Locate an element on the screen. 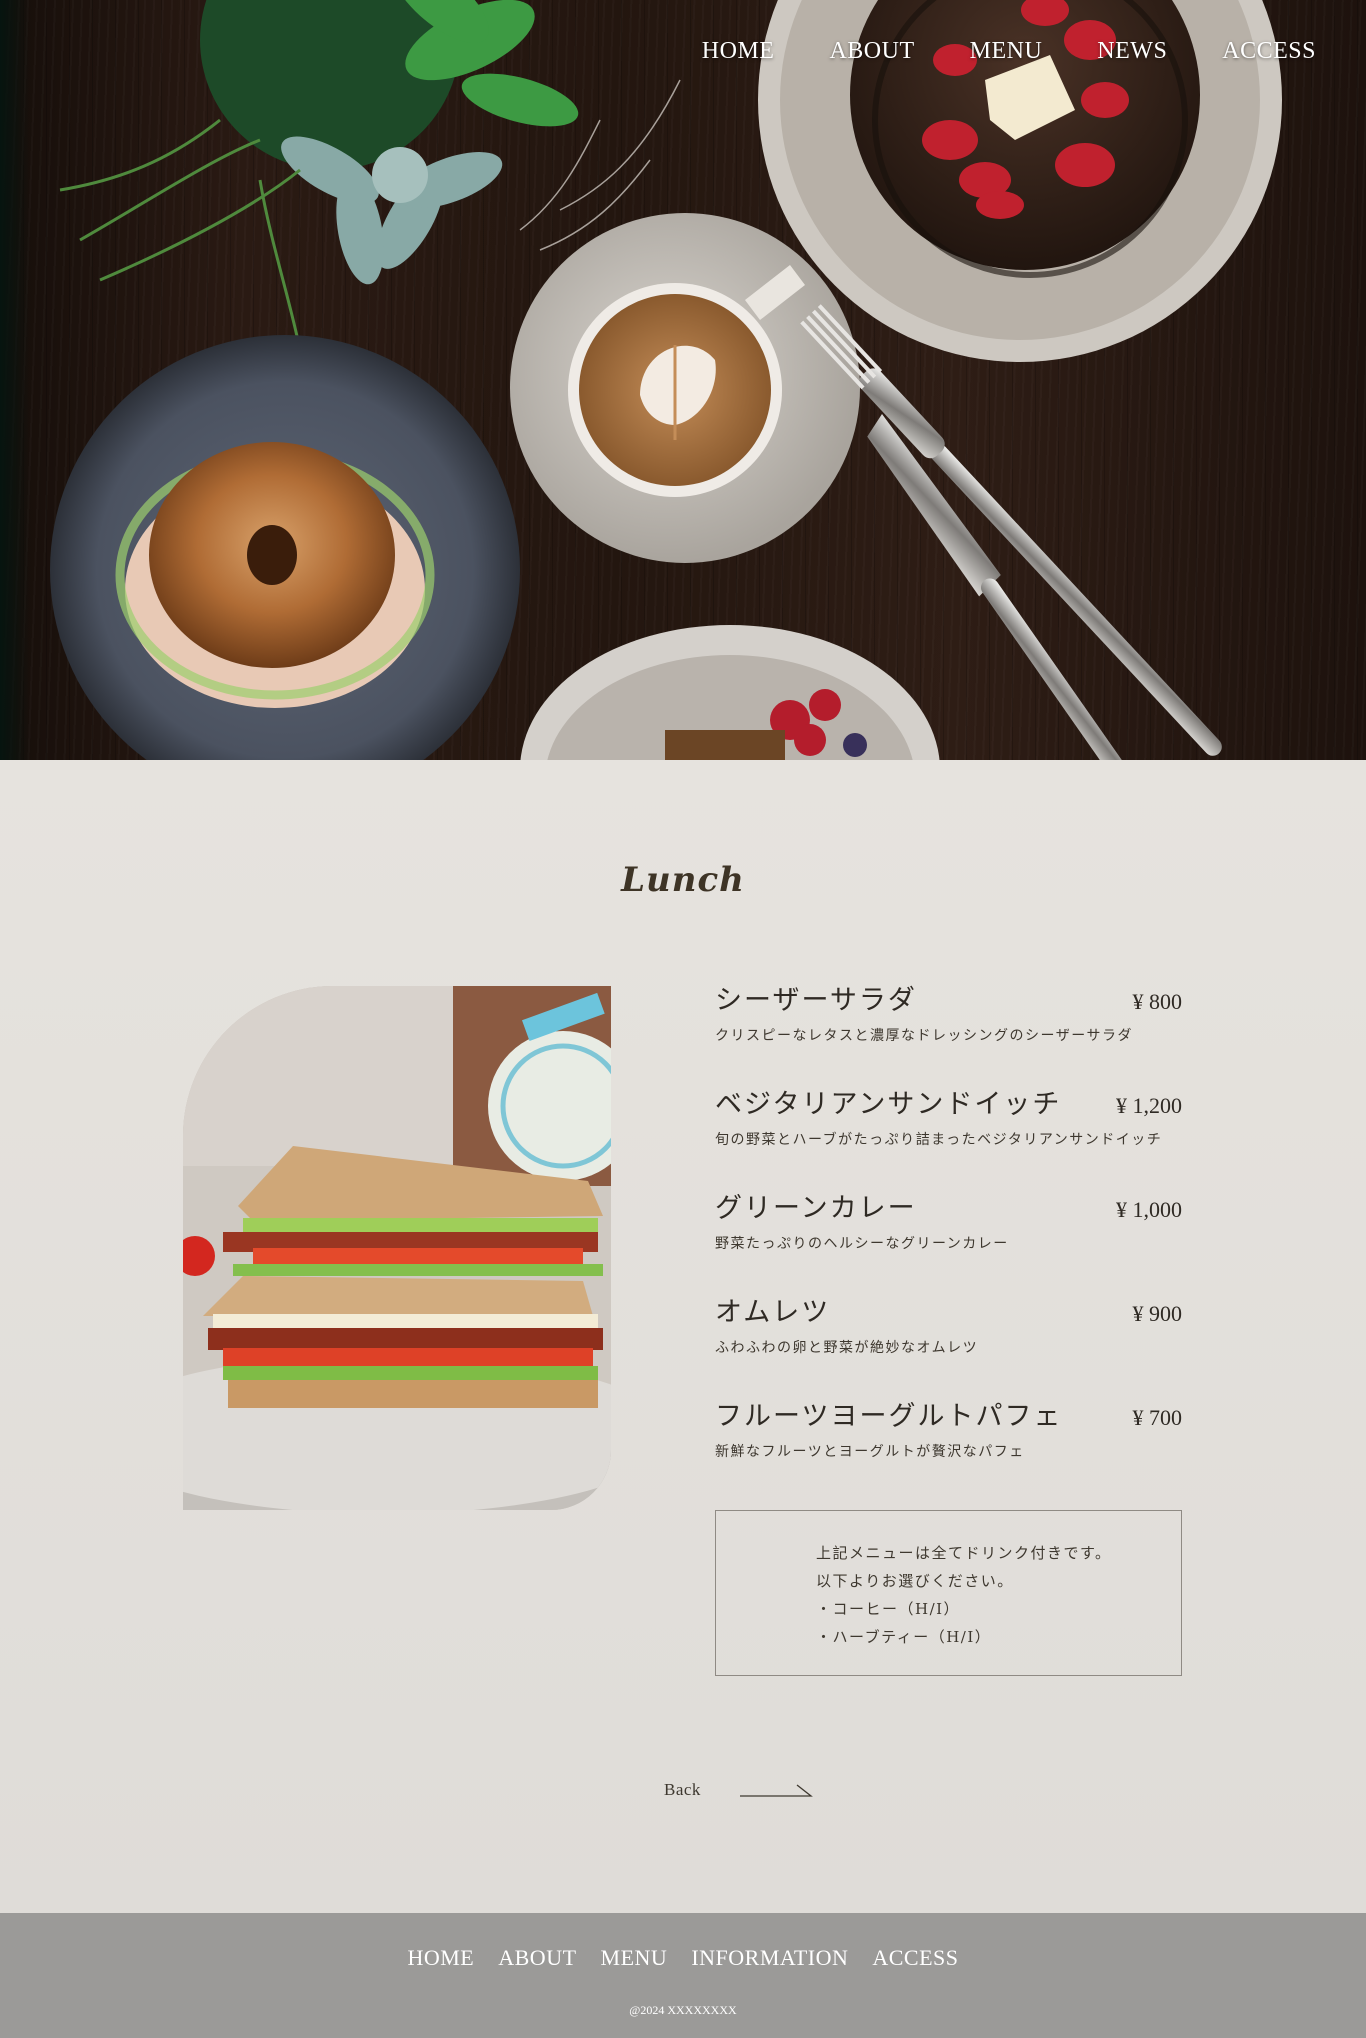  menu-item-price: ¥ 800 is located at coordinates (1157, 1001).